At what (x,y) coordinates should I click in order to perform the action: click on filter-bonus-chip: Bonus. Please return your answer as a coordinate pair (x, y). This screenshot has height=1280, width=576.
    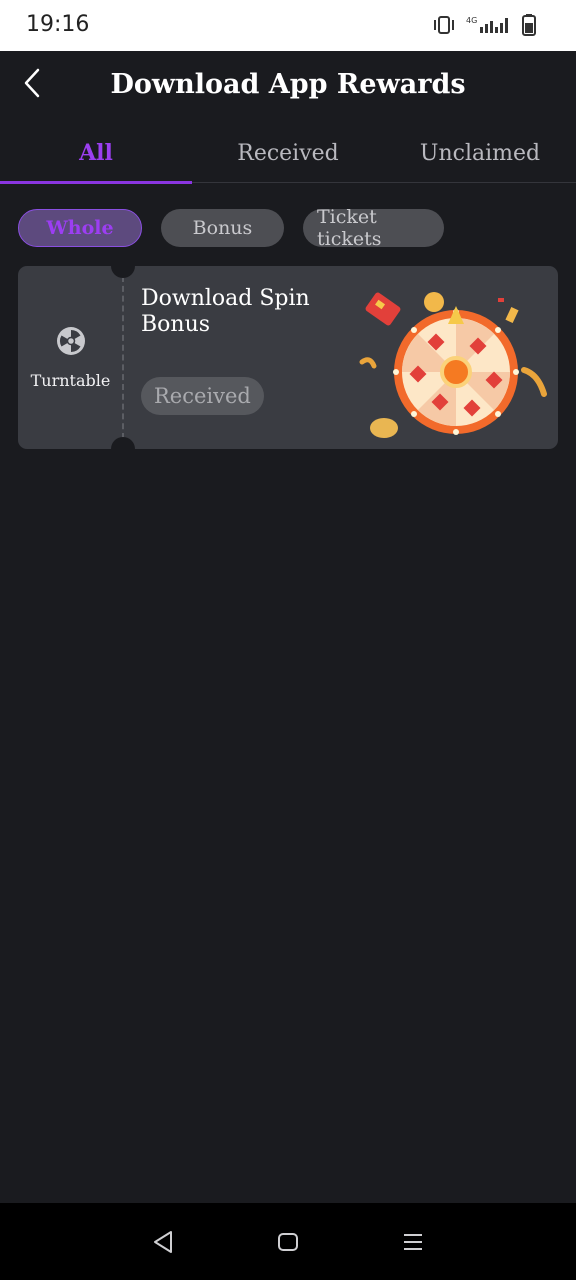
    Looking at the image, I should click on (222, 228).